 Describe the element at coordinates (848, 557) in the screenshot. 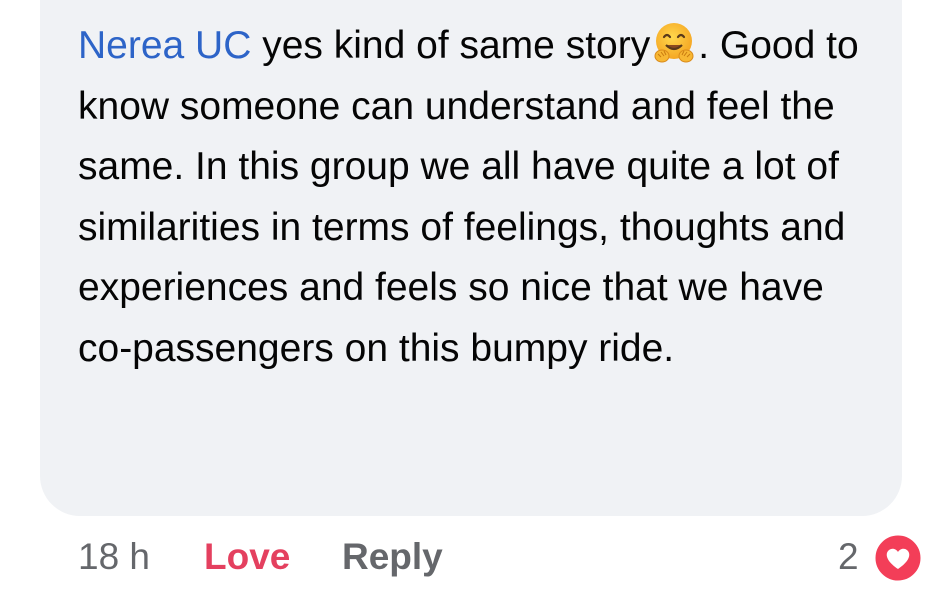

I see `reaction-count: 2` at that location.